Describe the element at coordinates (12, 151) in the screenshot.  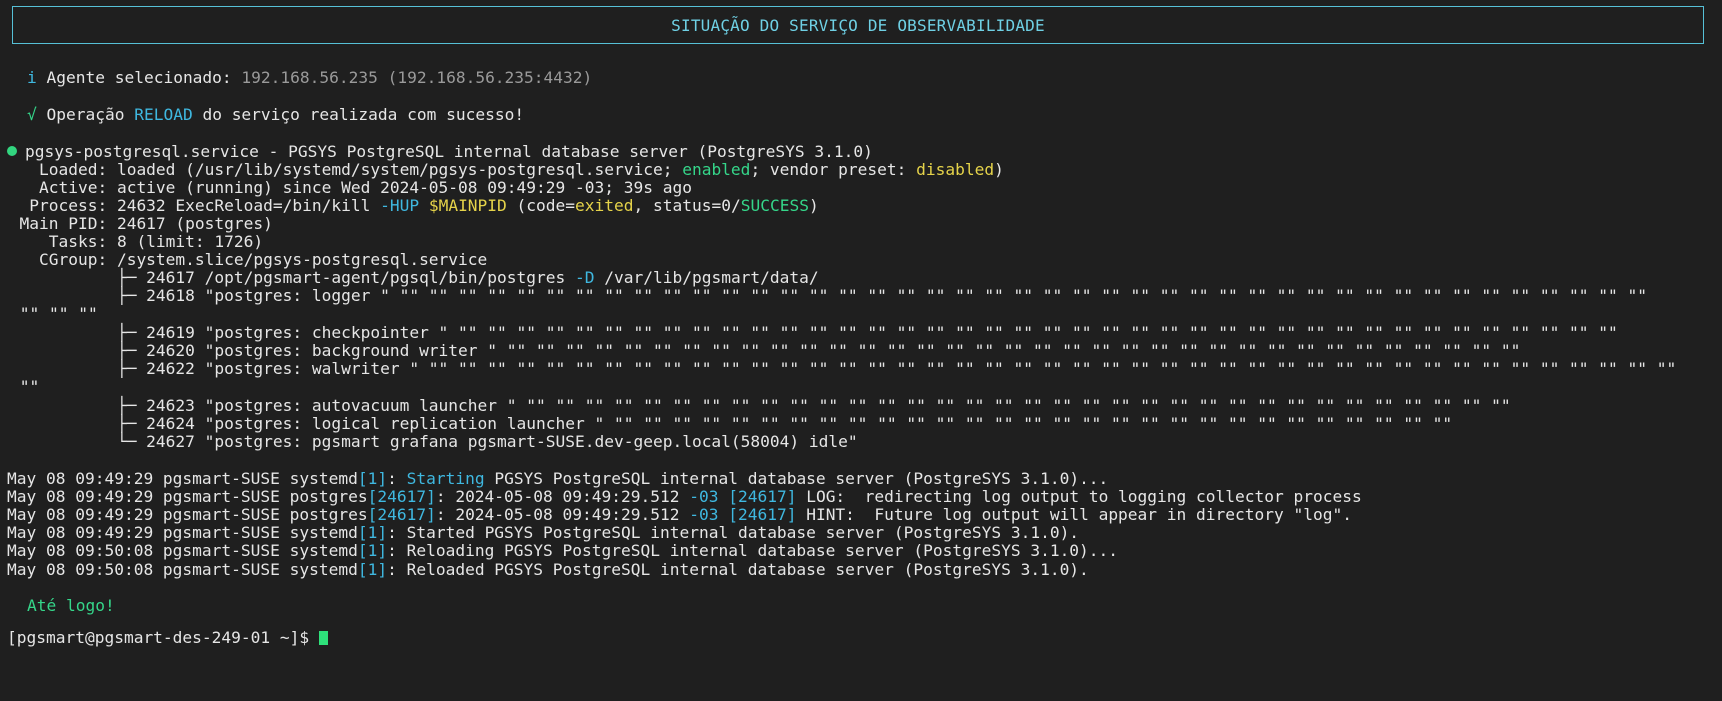
I see `active-status-dot-icon` at that location.